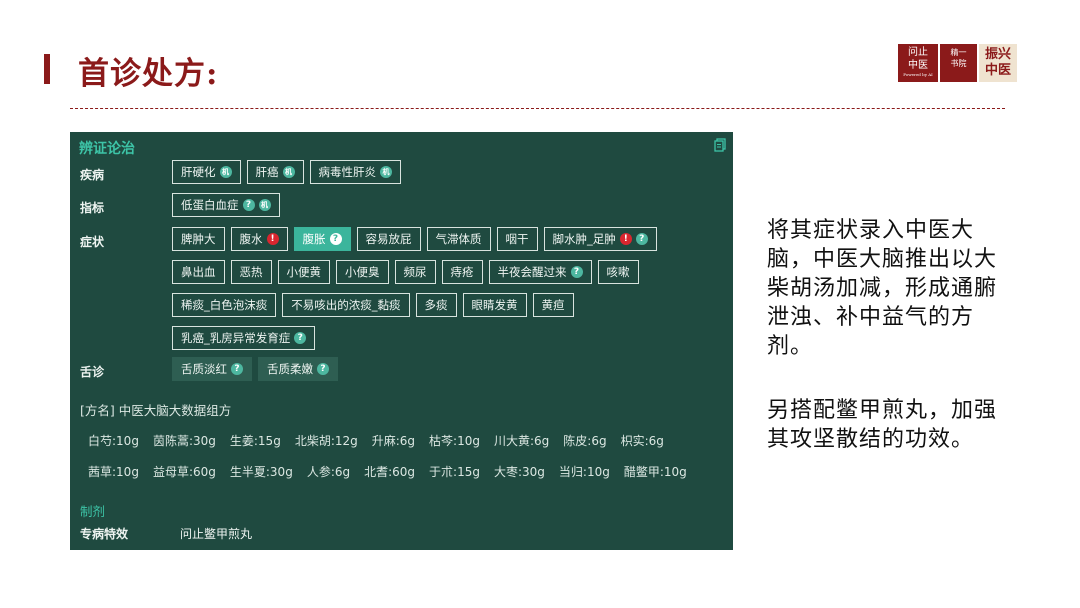 The width and height of the screenshot is (1080, 608). Describe the element at coordinates (642, 441) in the screenshot. I see `herb-item: 枳实:6g` at that location.